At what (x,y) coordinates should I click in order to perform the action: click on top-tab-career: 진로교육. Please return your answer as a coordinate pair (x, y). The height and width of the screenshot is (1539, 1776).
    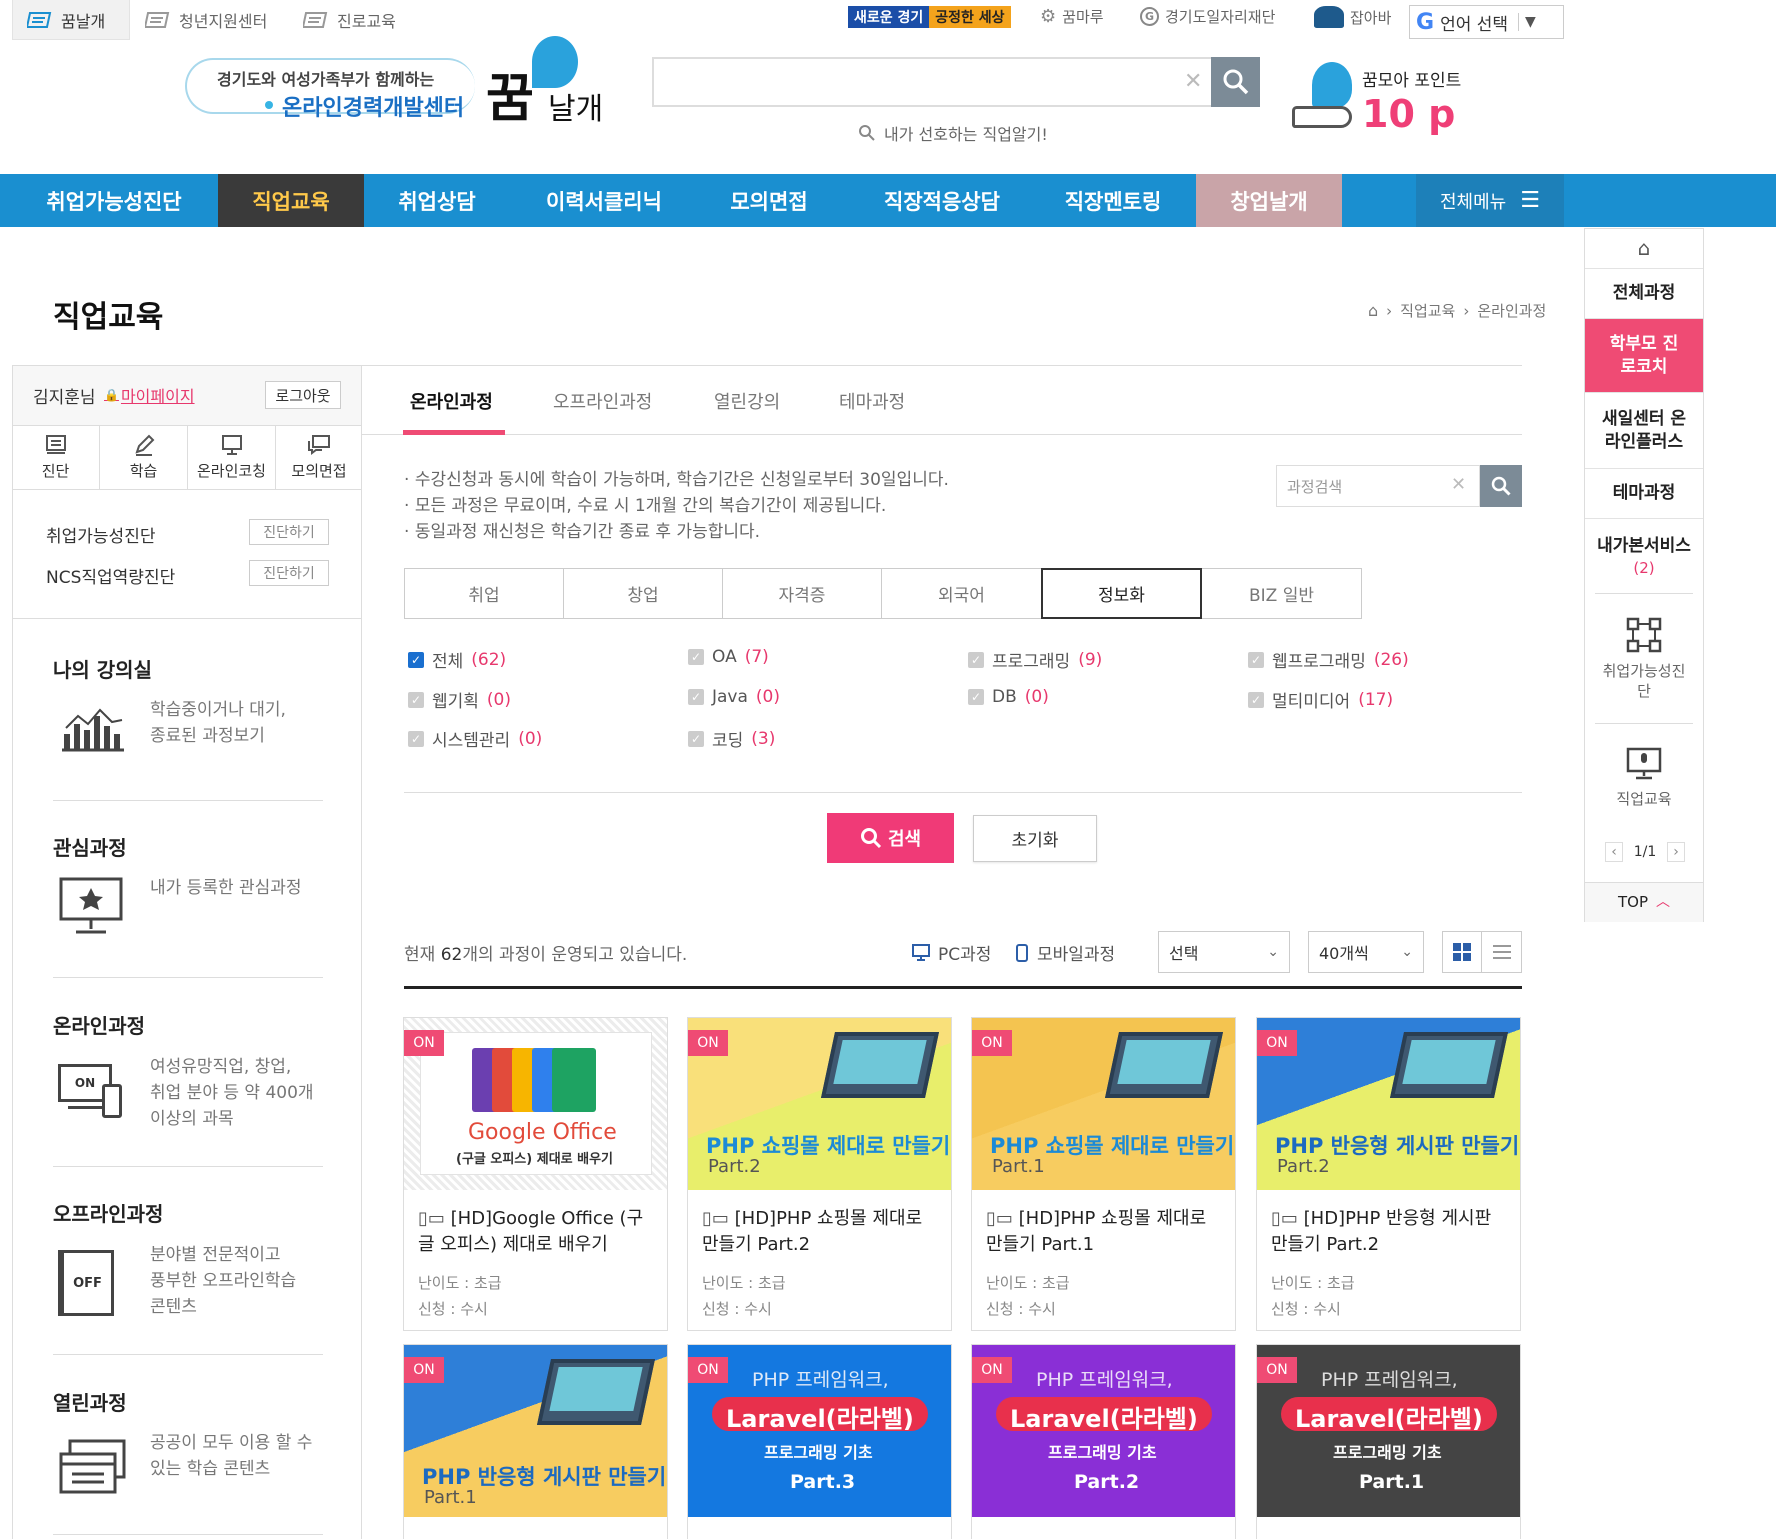
    Looking at the image, I should click on (349, 20).